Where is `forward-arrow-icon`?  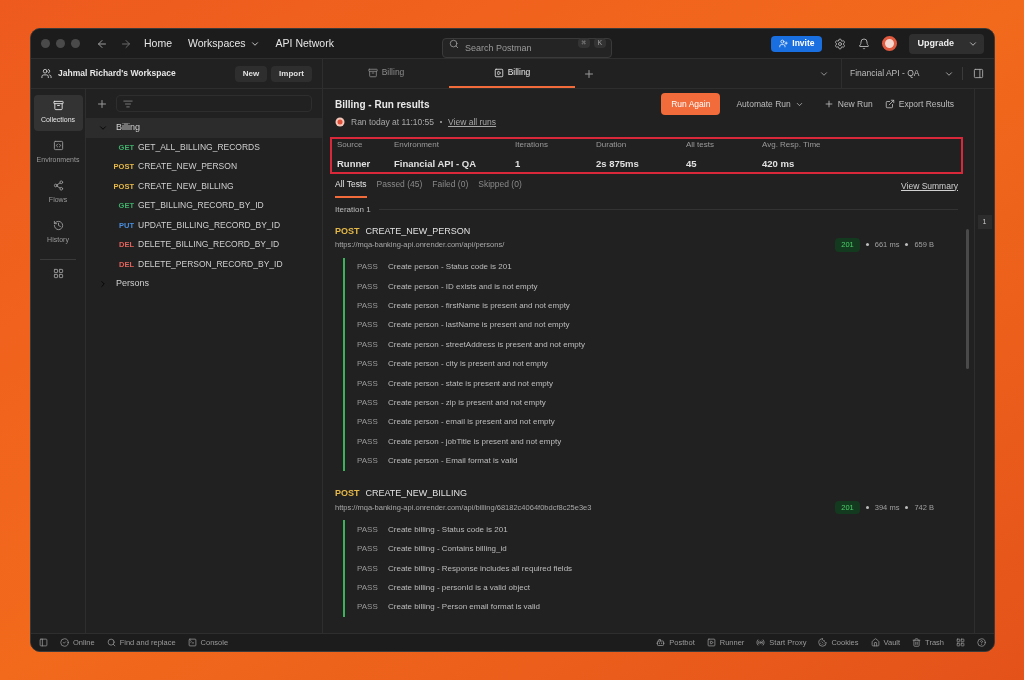
forward-arrow-icon is located at coordinates (126, 43).